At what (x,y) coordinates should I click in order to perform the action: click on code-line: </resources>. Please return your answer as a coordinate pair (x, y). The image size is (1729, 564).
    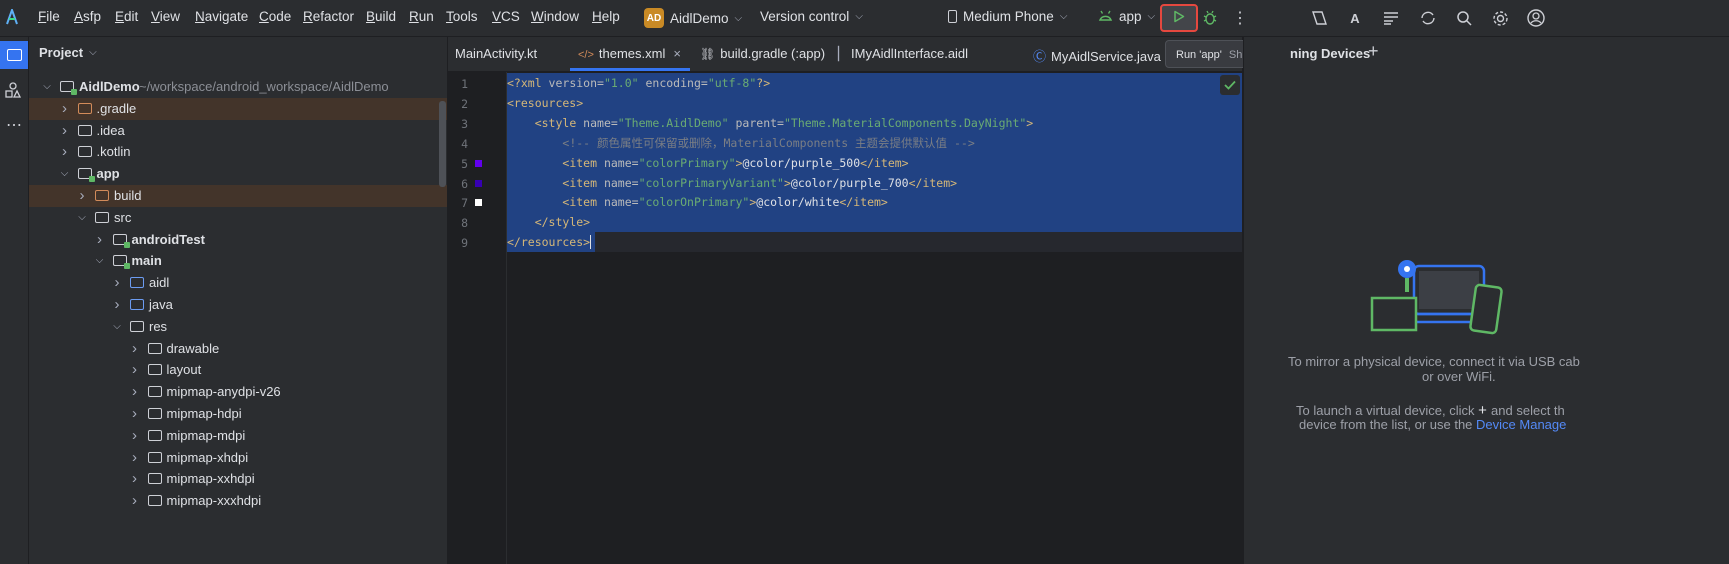
    Looking at the image, I should click on (874, 242).